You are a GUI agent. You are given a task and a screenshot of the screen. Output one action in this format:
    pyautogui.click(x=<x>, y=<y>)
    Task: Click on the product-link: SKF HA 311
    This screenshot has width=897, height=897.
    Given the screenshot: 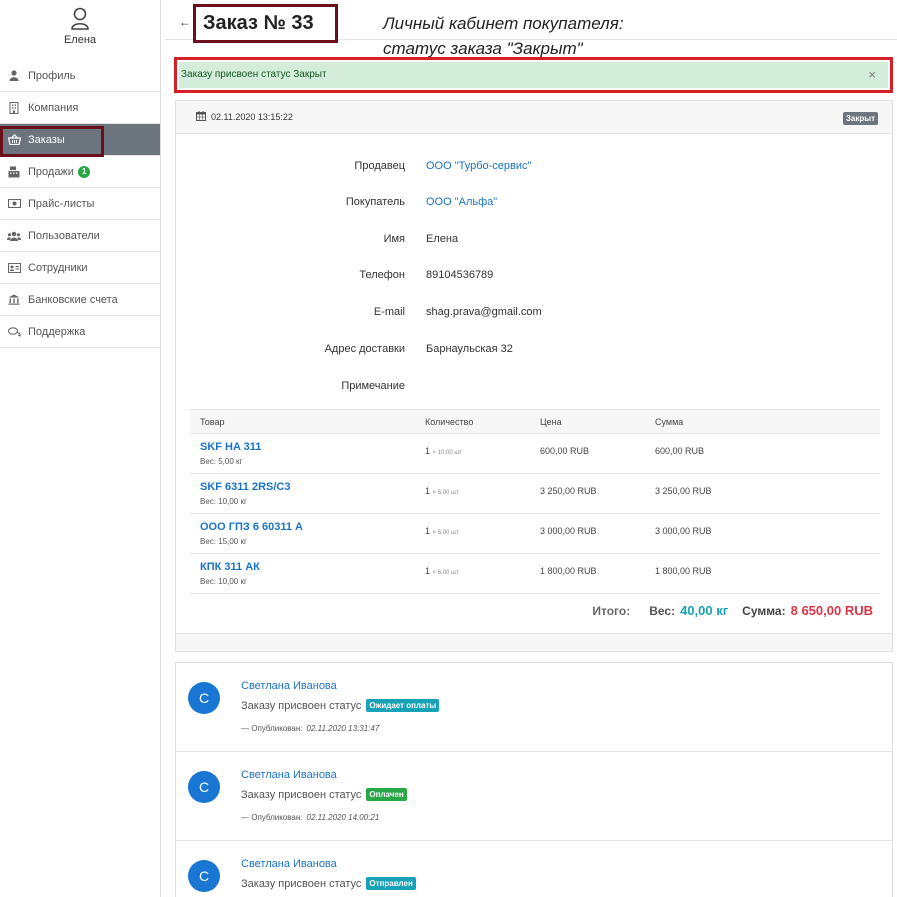 What is the action you would take?
    pyautogui.click(x=230, y=447)
    